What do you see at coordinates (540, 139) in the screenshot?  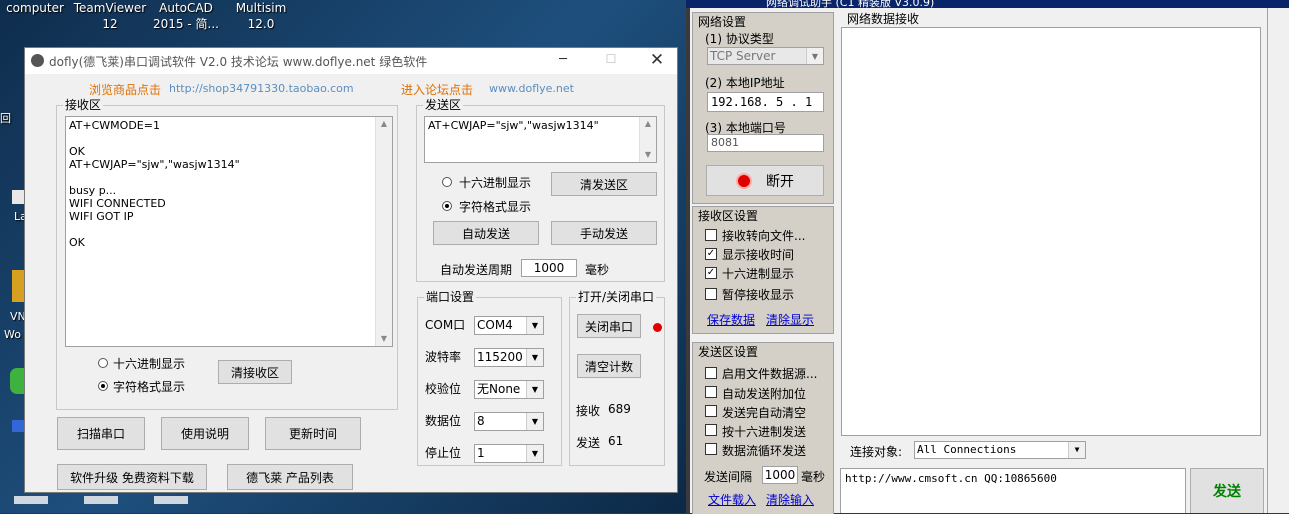 I see `send-textarea: AT+CWJAP="sjw","wasjw1314" ▲ ▼` at bounding box center [540, 139].